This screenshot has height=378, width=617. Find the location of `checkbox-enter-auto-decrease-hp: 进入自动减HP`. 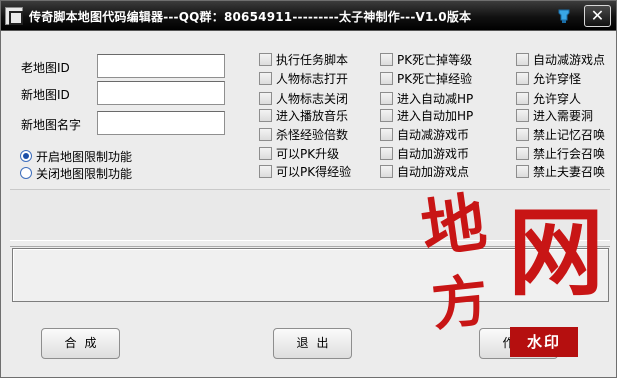

checkbox-enter-auto-decrease-hp: 进入自动减HP is located at coordinates (426, 98).